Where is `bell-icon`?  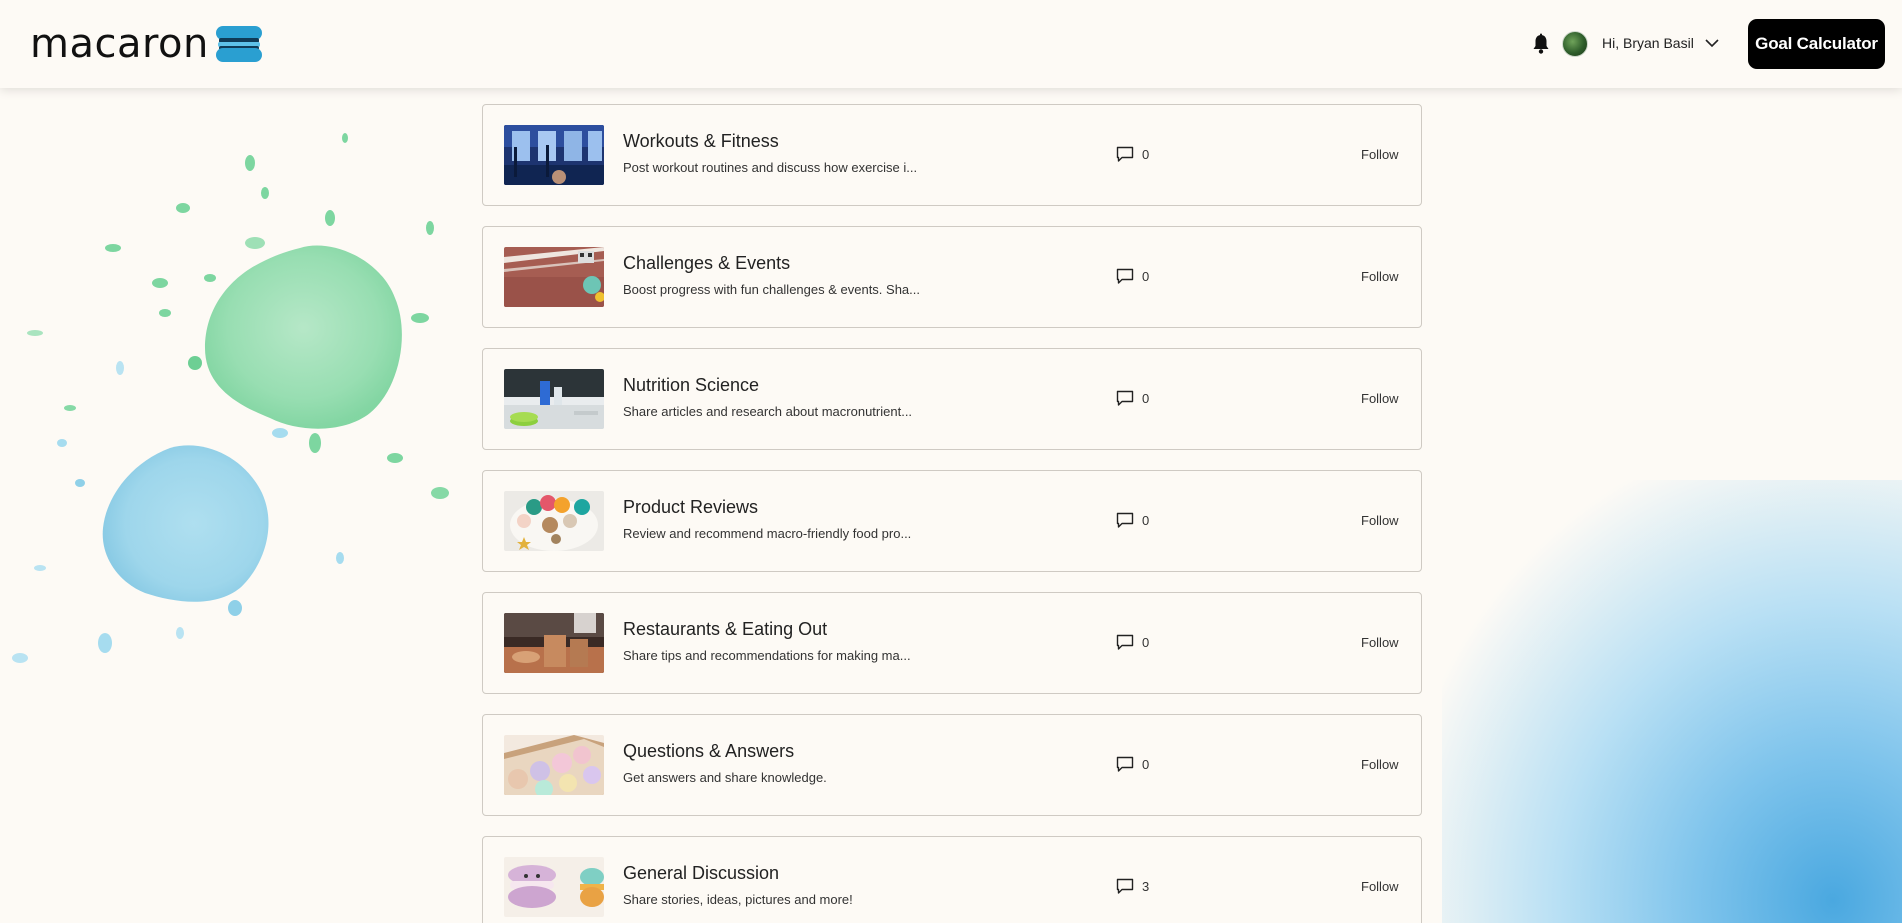 bell-icon is located at coordinates (1541, 44).